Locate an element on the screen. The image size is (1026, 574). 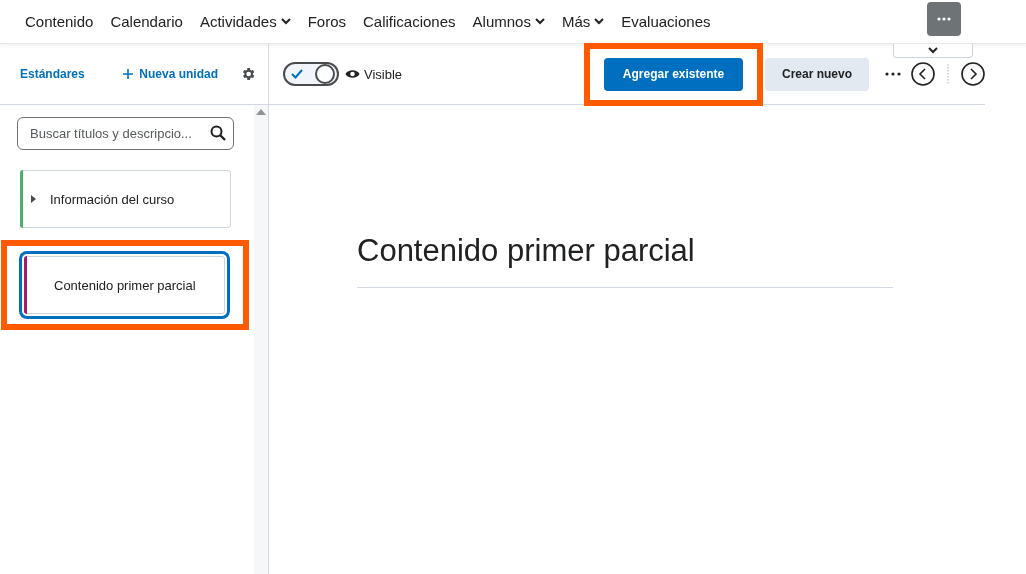
check-icon is located at coordinates (297, 74).